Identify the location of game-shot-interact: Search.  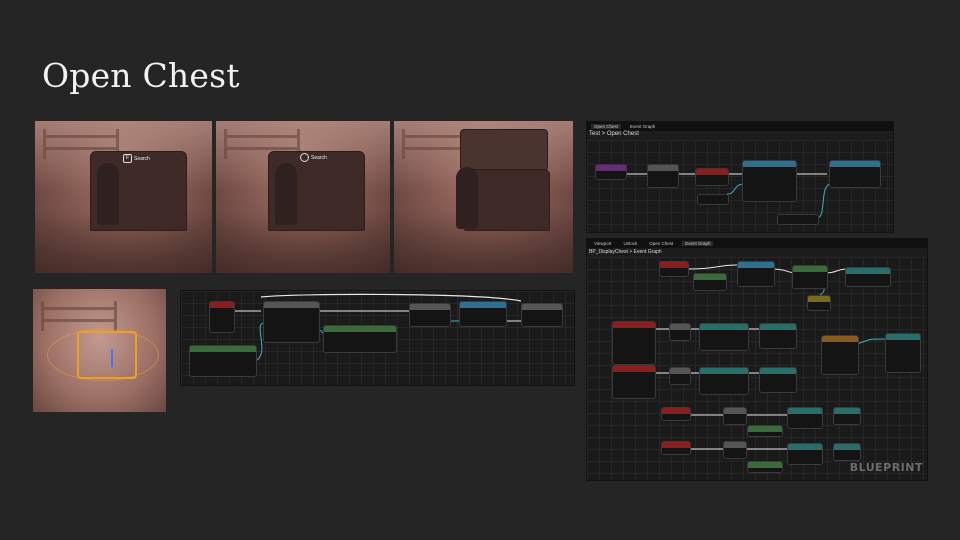
(303, 197).